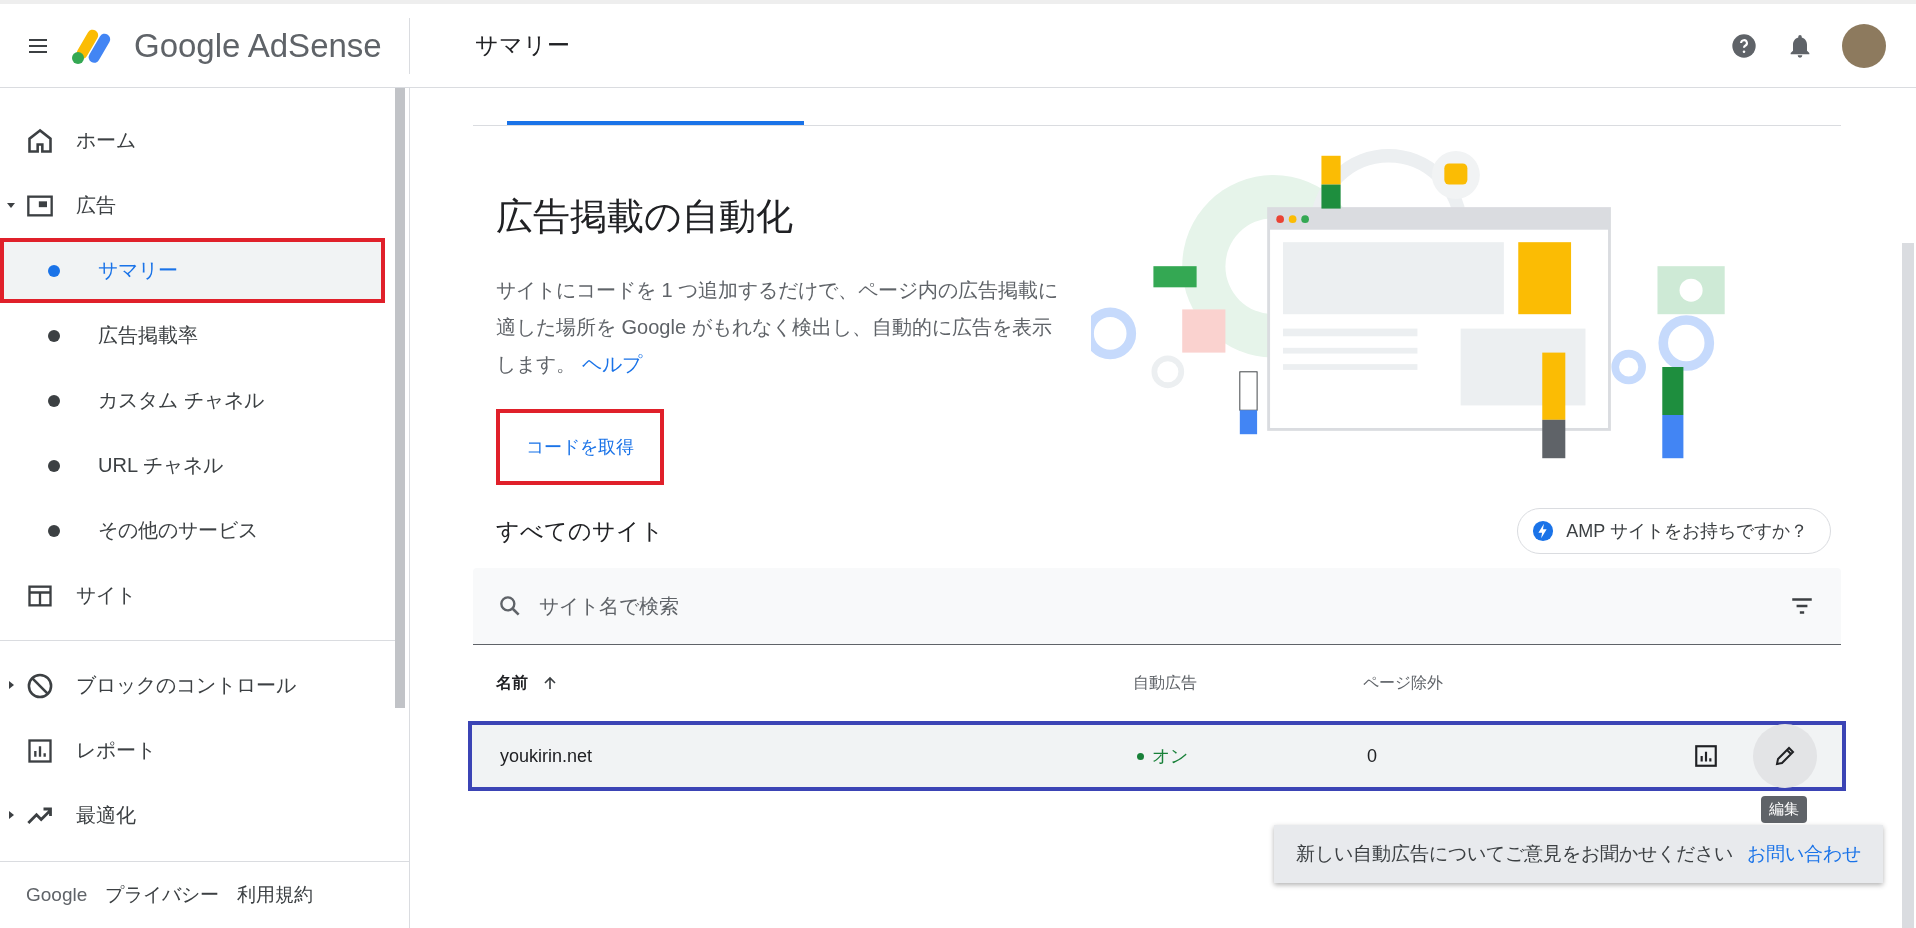 Image resolution: width=1916 pixels, height=928 pixels. What do you see at coordinates (1170, 756) in the screenshot?
I see `auto-ads-status: オン` at bounding box center [1170, 756].